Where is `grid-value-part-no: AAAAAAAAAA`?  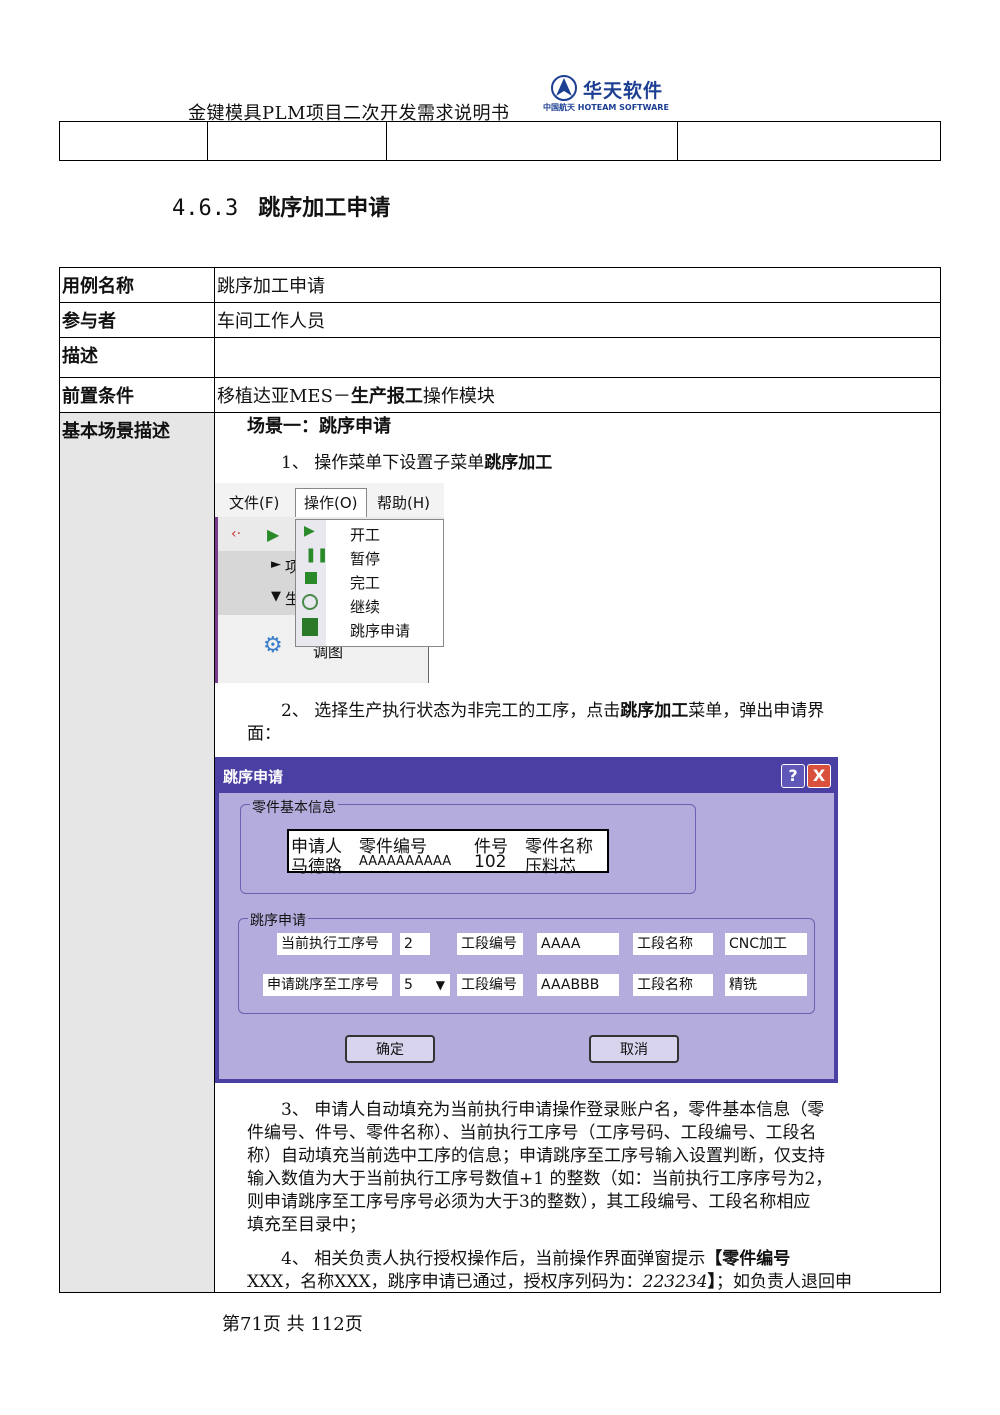
grid-value-part-no: AAAAAAAAAA is located at coordinates (405, 861).